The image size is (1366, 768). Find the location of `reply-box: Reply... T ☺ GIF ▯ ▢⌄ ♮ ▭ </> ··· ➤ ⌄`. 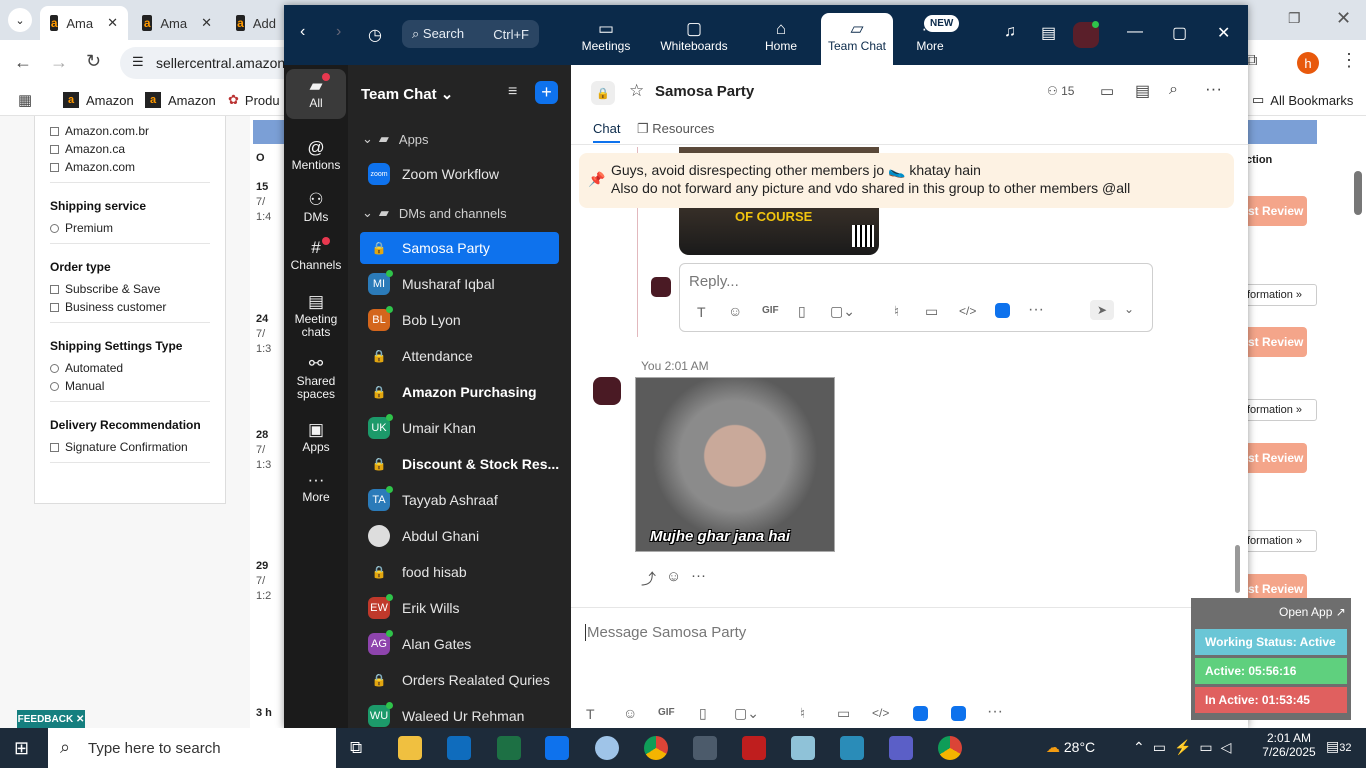

reply-box: Reply... T ☺ GIF ▯ ▢⌄ ♮ ▭ </> ··· ➤ ⌄ is located at coordinates (916, 297).